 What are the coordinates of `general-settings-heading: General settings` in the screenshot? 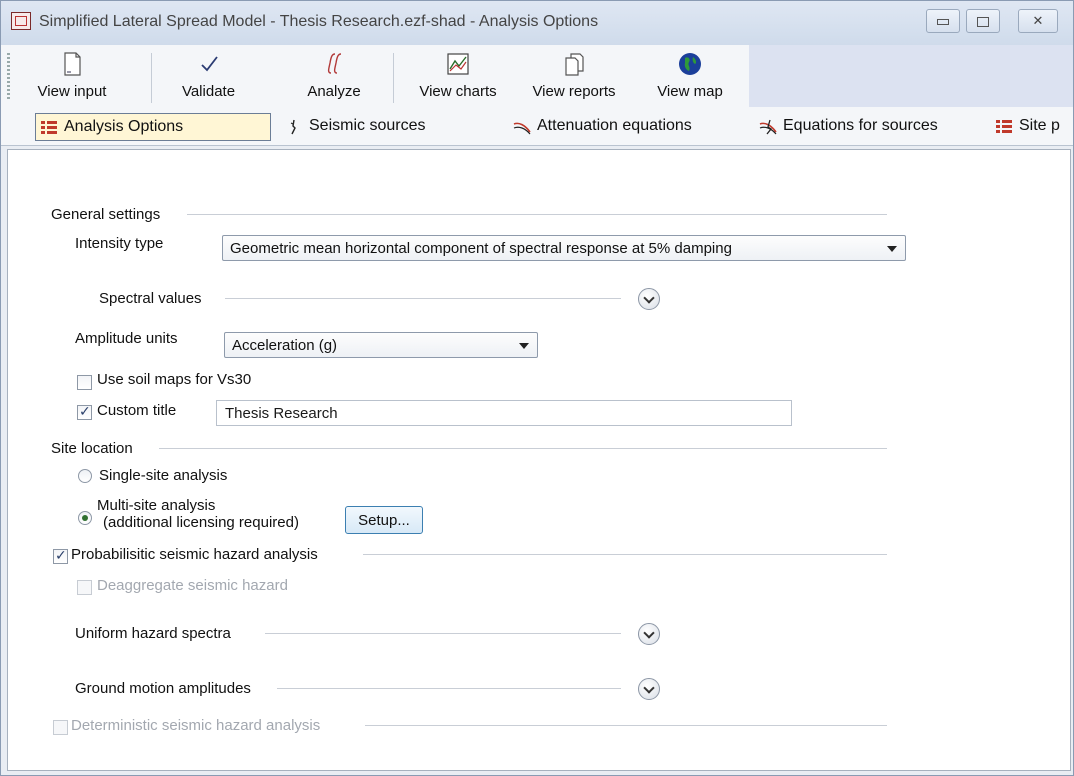 It's located at (106, 214).